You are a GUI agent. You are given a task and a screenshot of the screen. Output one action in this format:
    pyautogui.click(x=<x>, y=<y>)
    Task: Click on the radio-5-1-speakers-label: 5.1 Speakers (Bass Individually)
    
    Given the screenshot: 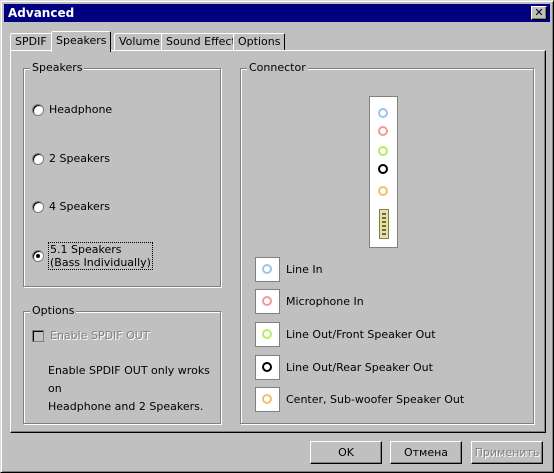 What is the action you would take?
    pyautogui.click(x=100, y=256)
    